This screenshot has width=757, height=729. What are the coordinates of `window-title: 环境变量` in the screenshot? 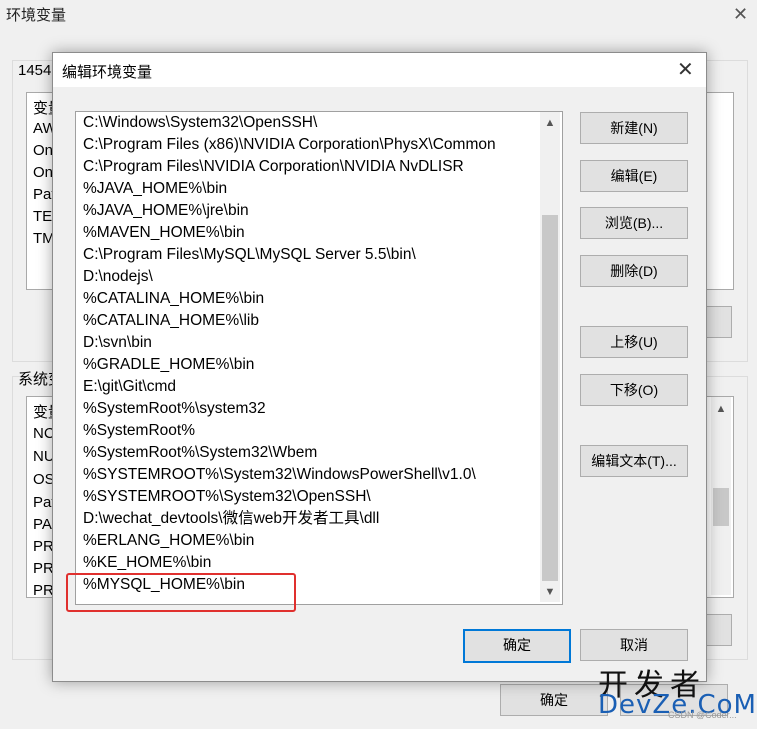 It's located at (36, 15).